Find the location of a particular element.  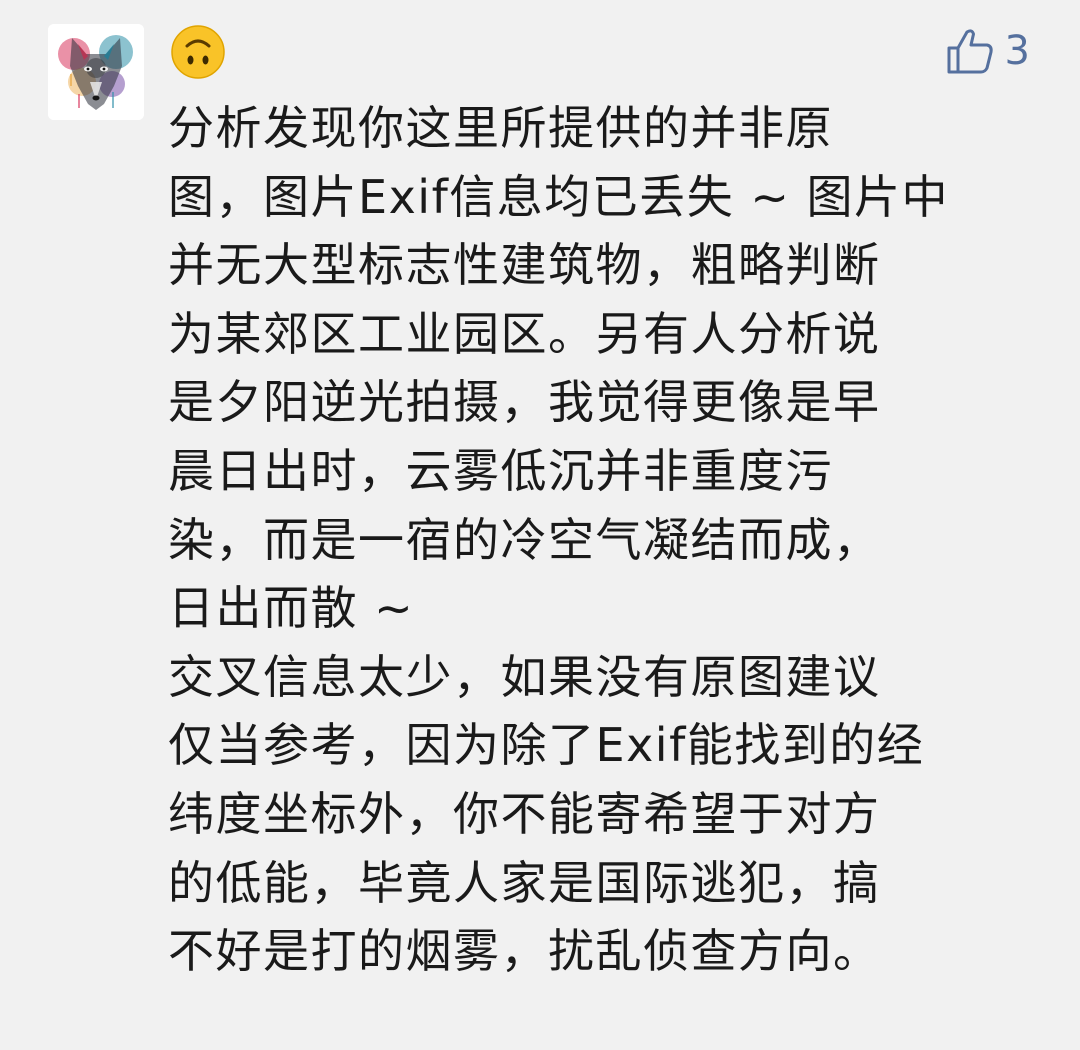

like-count: 3 is located at coordinates (1017, 51).